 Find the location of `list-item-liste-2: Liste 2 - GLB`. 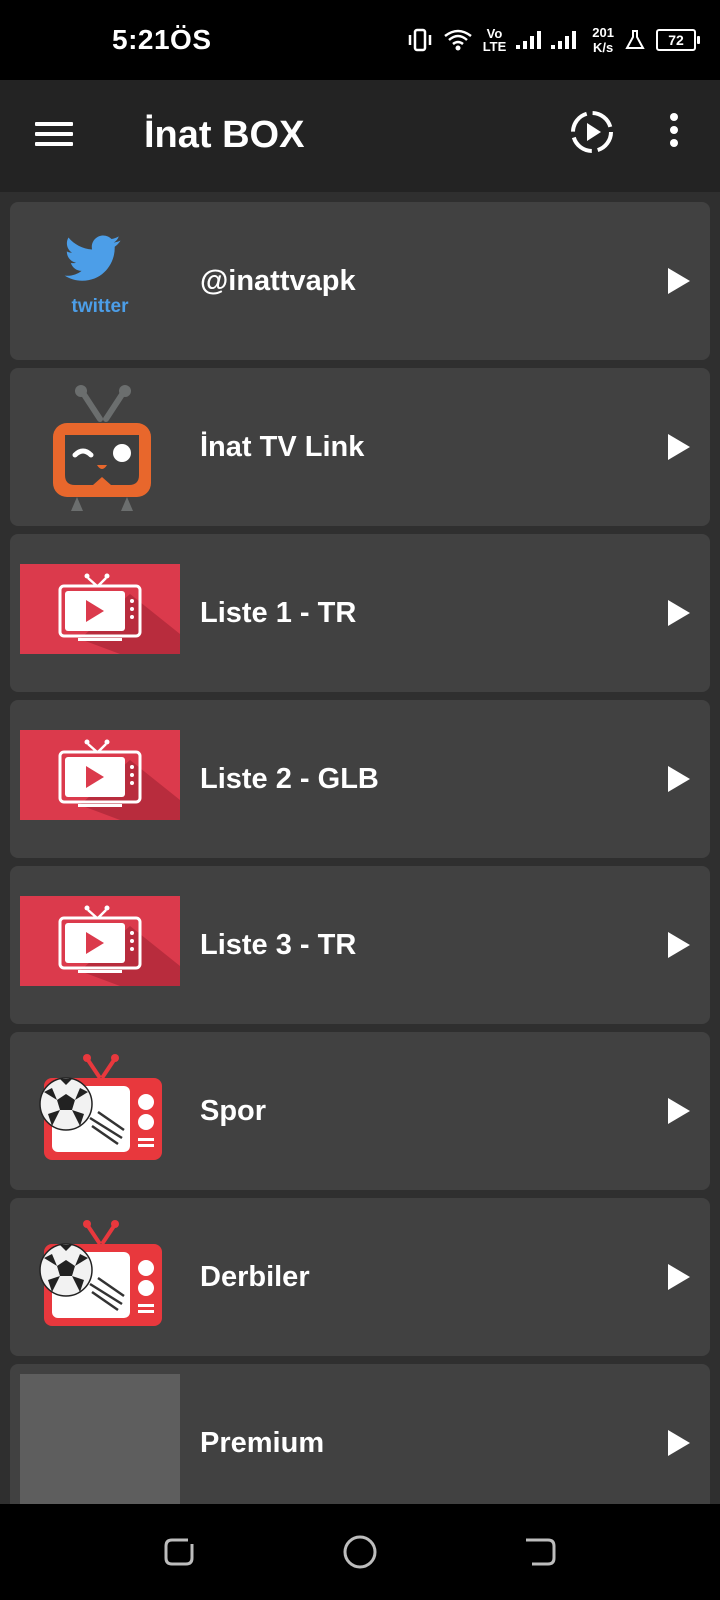

list-item-liste-2: Liste 2 - GLB is located at coordinates (360, 779).